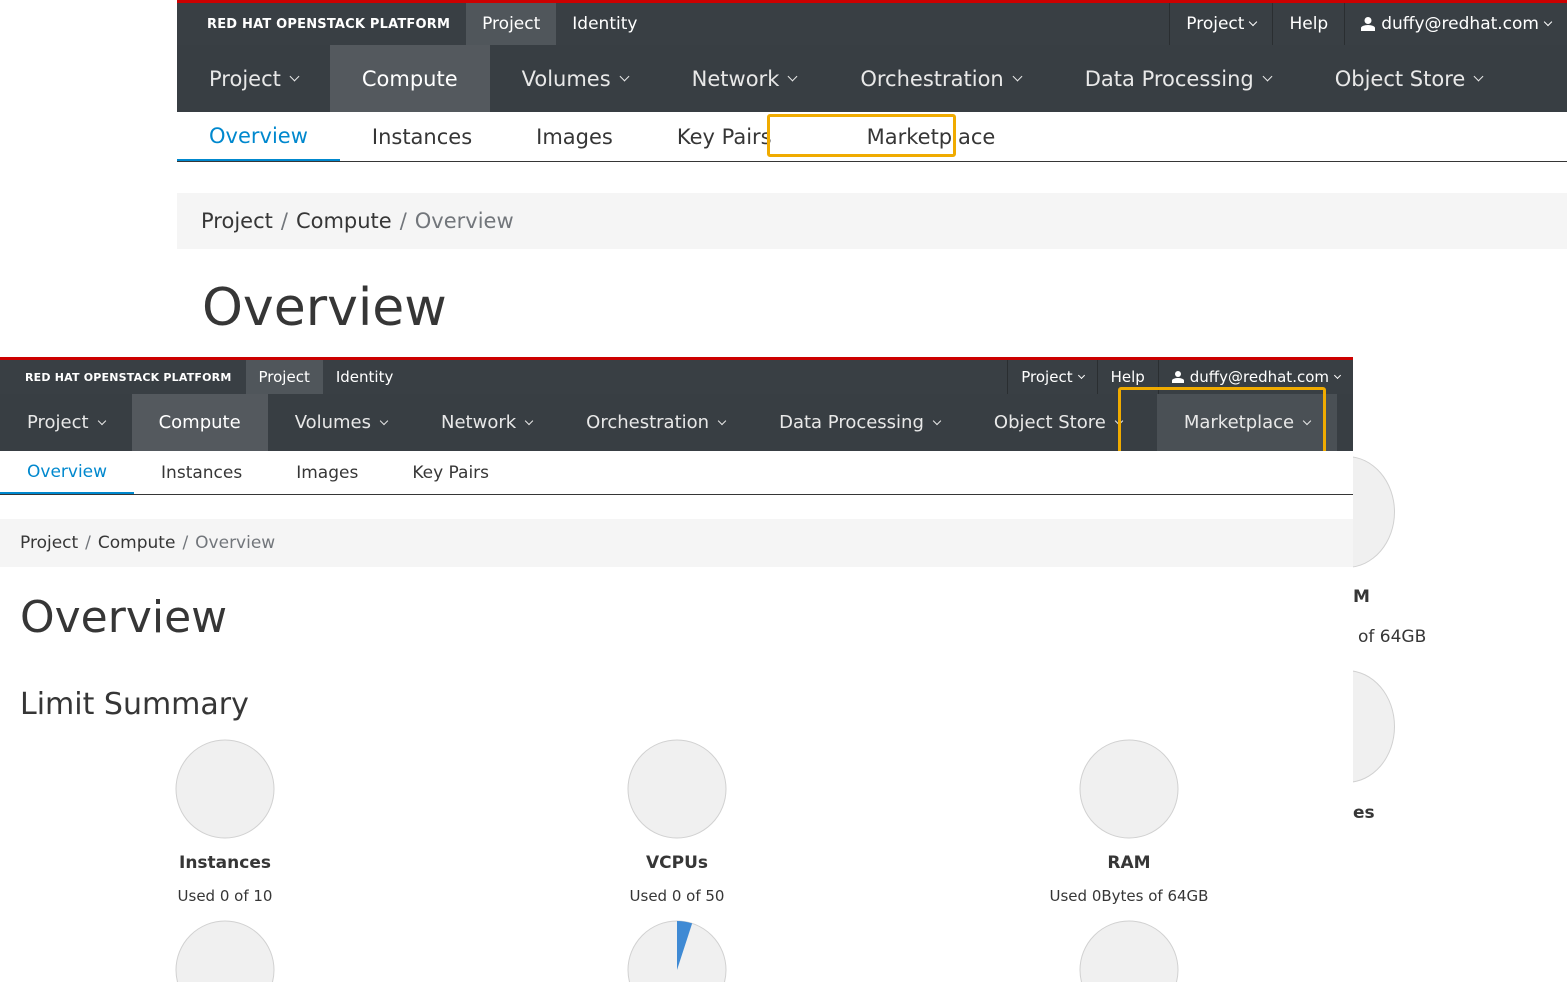 The width and height of the screenshot is (1567, 982). I want to click on crumb-project: Project, so click(49, 543).